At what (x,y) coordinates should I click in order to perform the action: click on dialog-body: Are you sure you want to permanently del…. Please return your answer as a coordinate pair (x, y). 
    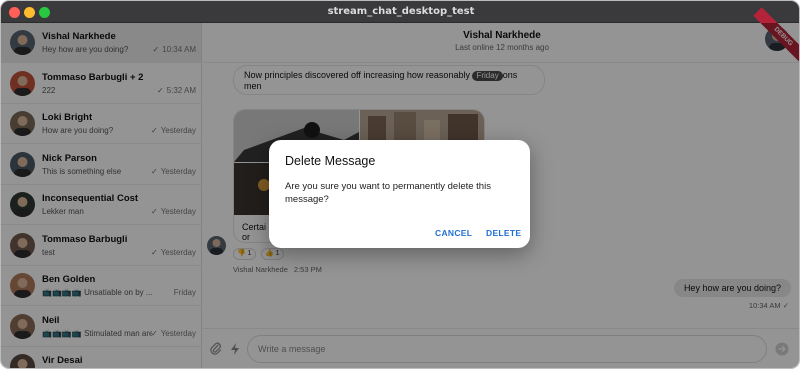
    Looking at the image, I should click on (388, 193).